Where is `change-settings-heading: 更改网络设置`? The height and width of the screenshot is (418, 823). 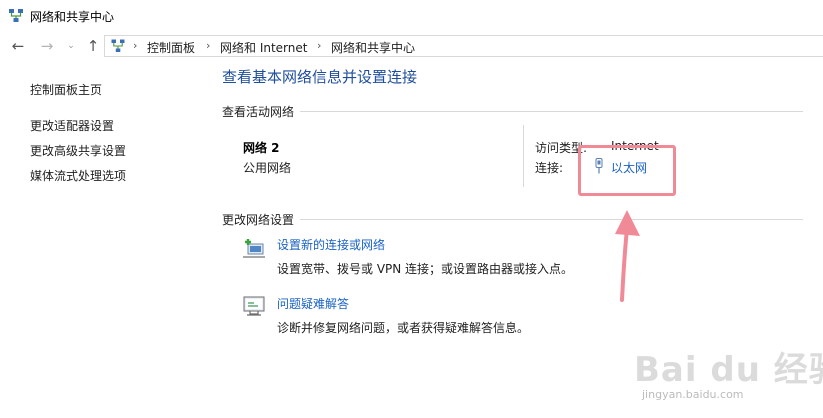 change-settings-heading: 更改网络设置 is located at coordinates (261, 219).